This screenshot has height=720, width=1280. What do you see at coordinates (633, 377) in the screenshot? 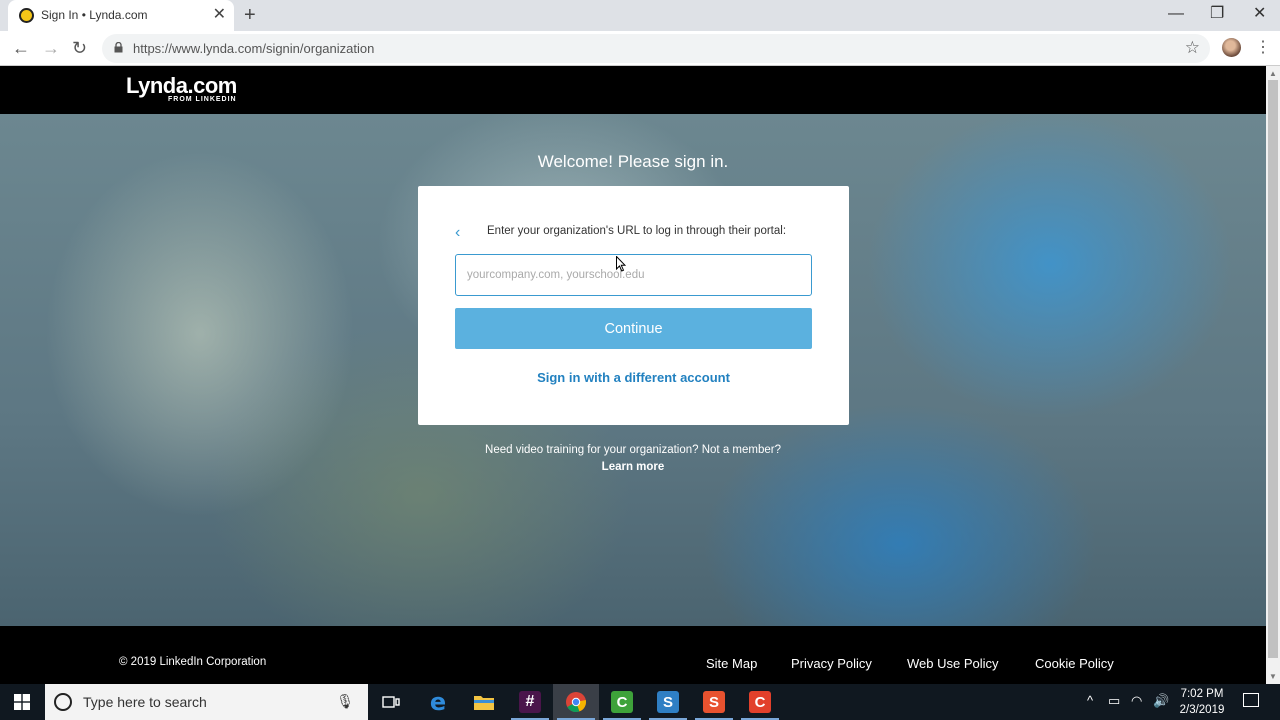
I see `different-account-link: Sign in with a different account` at bounding box center [633, 377].